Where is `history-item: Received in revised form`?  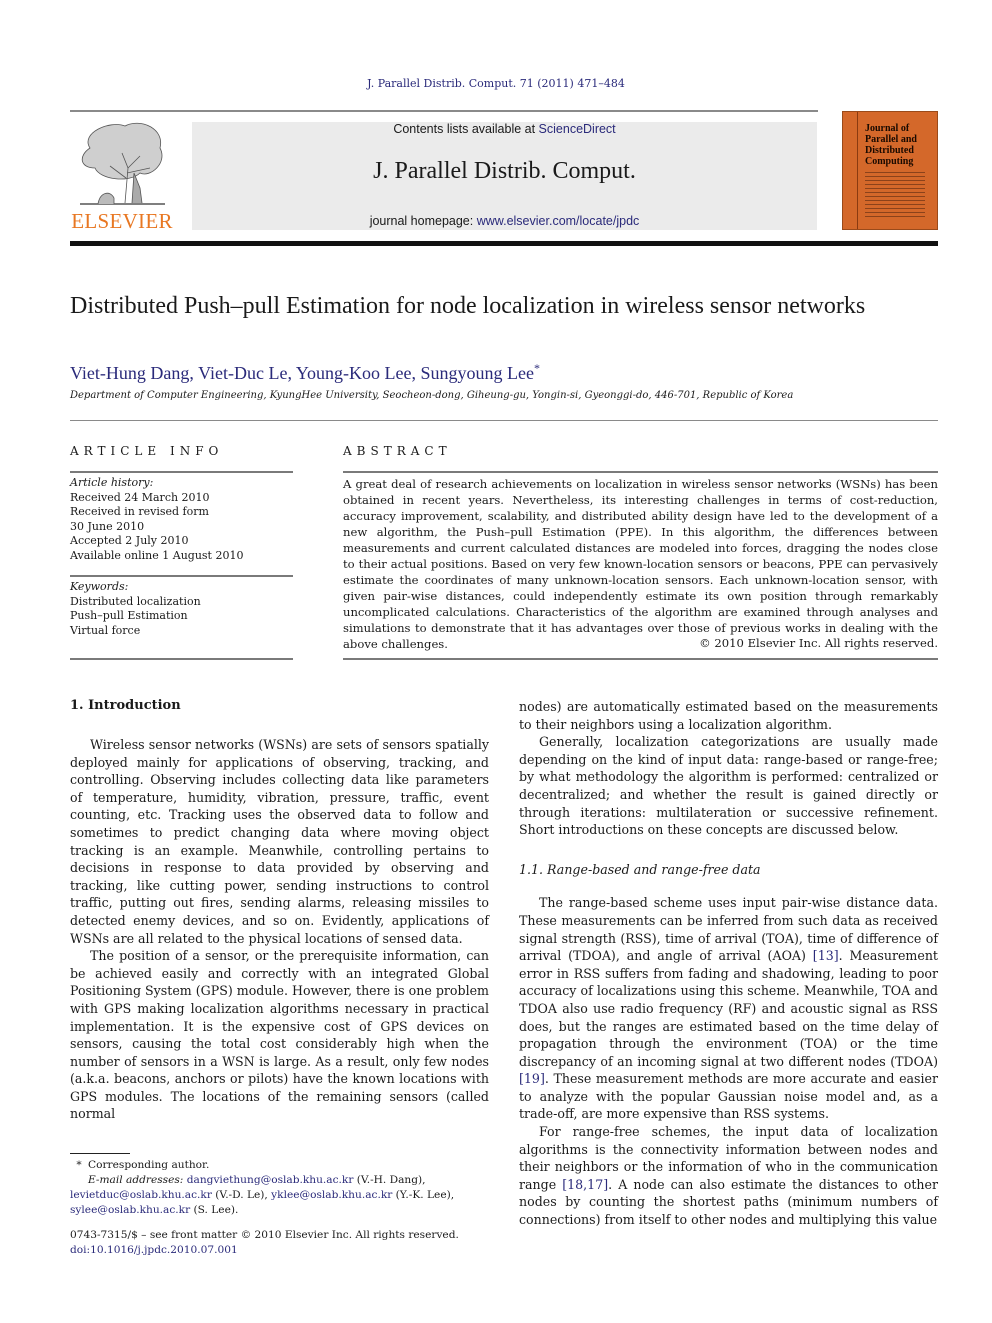
history-item: Received in revised form is located at coordinates (139, 511).